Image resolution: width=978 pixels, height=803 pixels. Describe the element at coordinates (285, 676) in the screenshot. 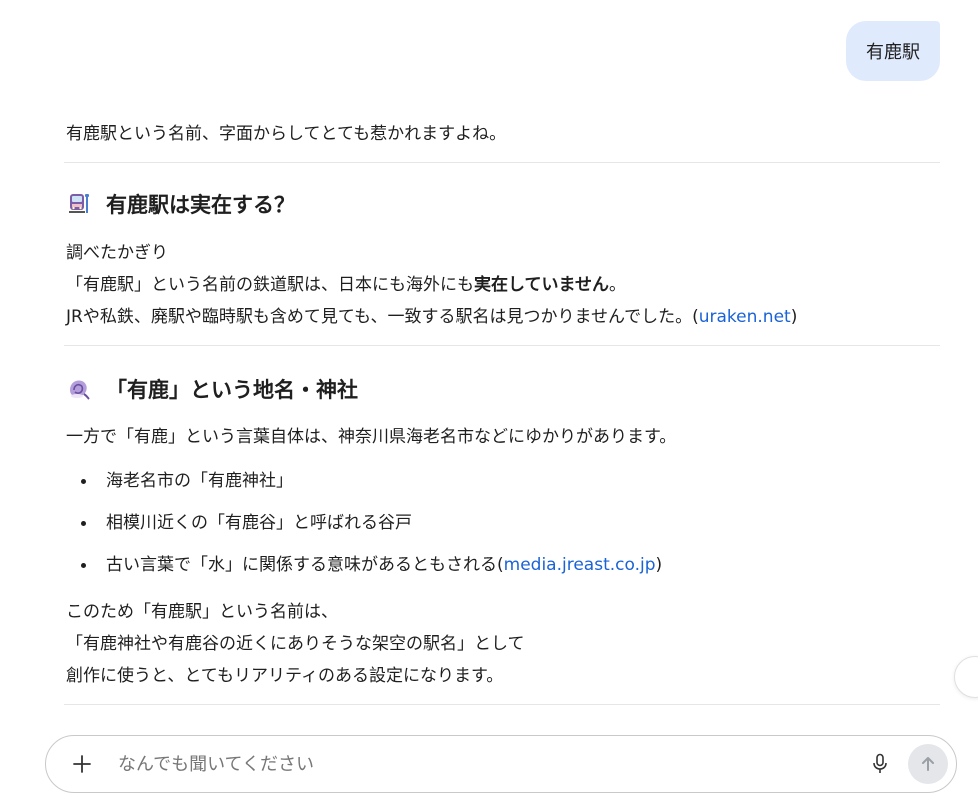

I see `closing-line3: 創作に使うと、とてもリアリティのある設定になります。` at that location.